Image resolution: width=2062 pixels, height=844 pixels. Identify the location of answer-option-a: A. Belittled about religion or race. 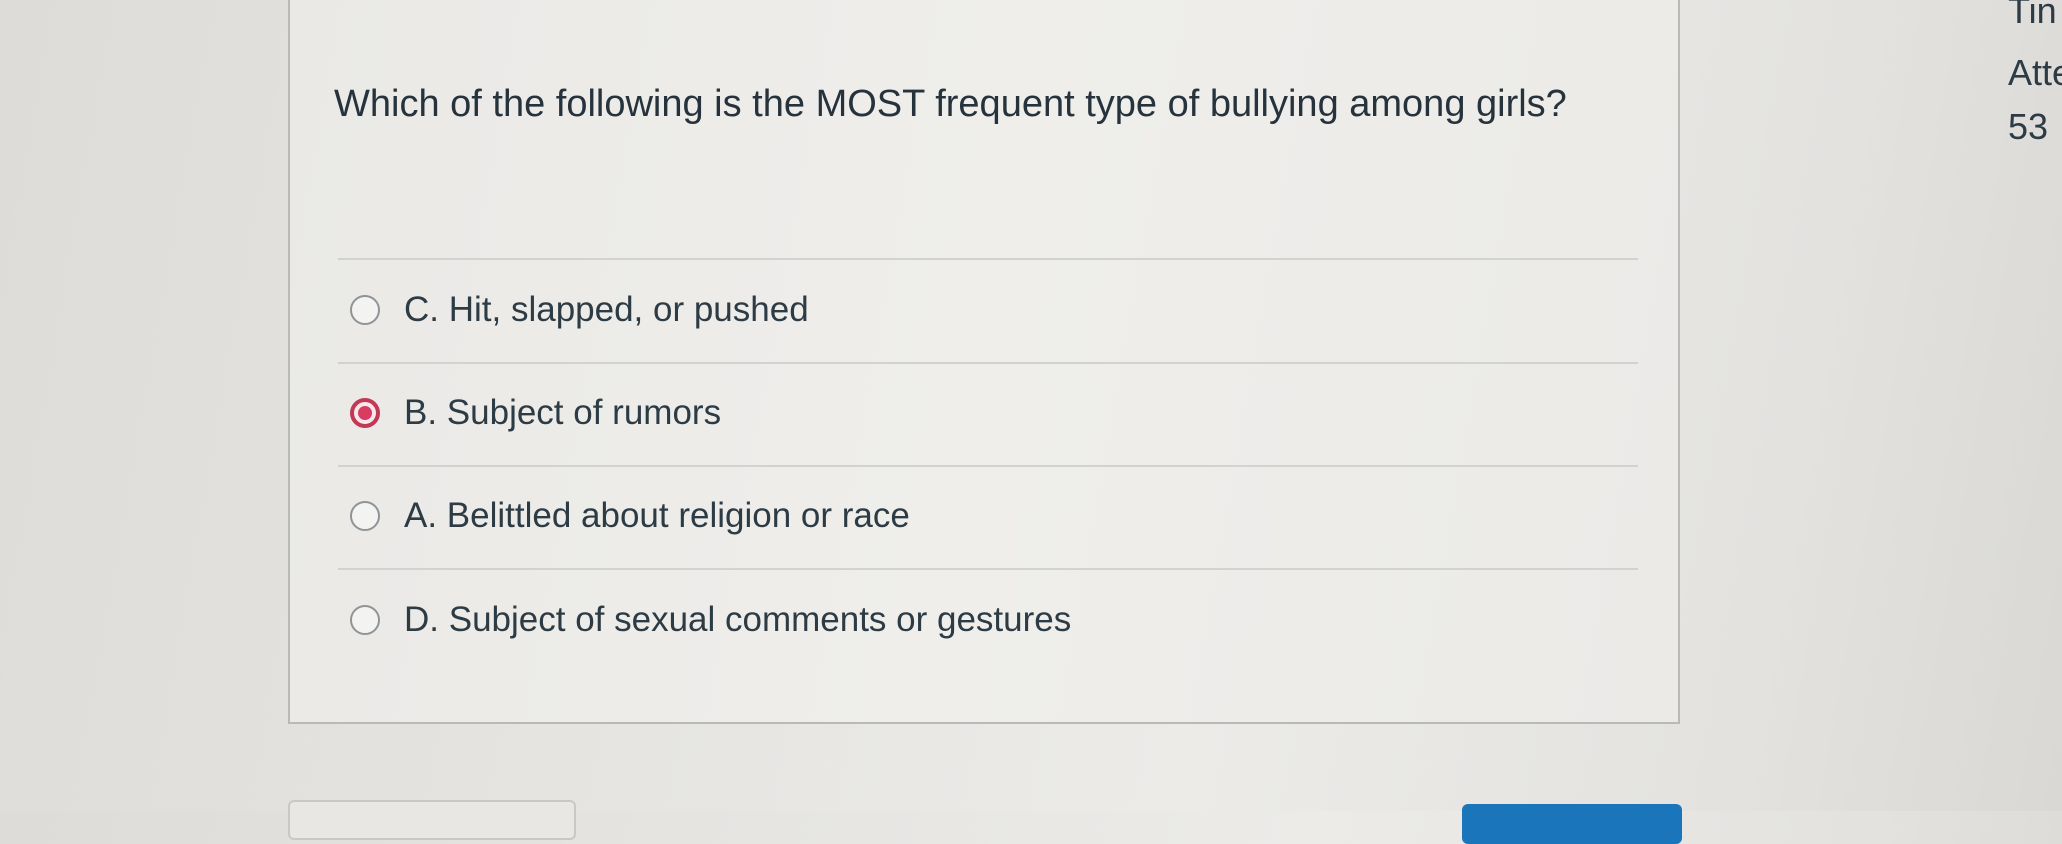
(630, 516).